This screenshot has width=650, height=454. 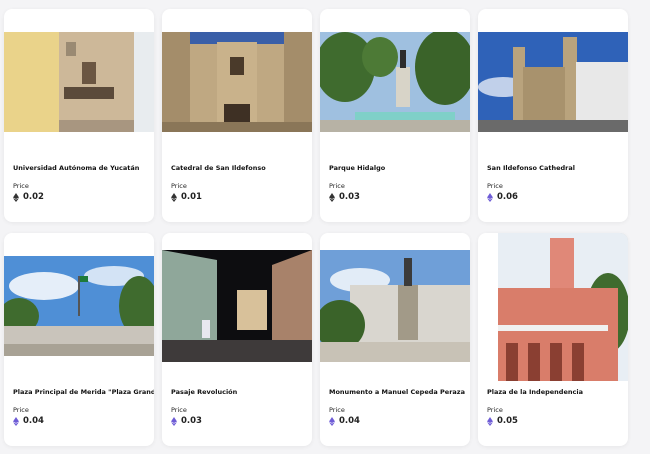 What do you see at coordinates (238, 168) in the screenshot?
I see `listing-title: Catedral de San Ildefonso` at bounding box center [238, 168].